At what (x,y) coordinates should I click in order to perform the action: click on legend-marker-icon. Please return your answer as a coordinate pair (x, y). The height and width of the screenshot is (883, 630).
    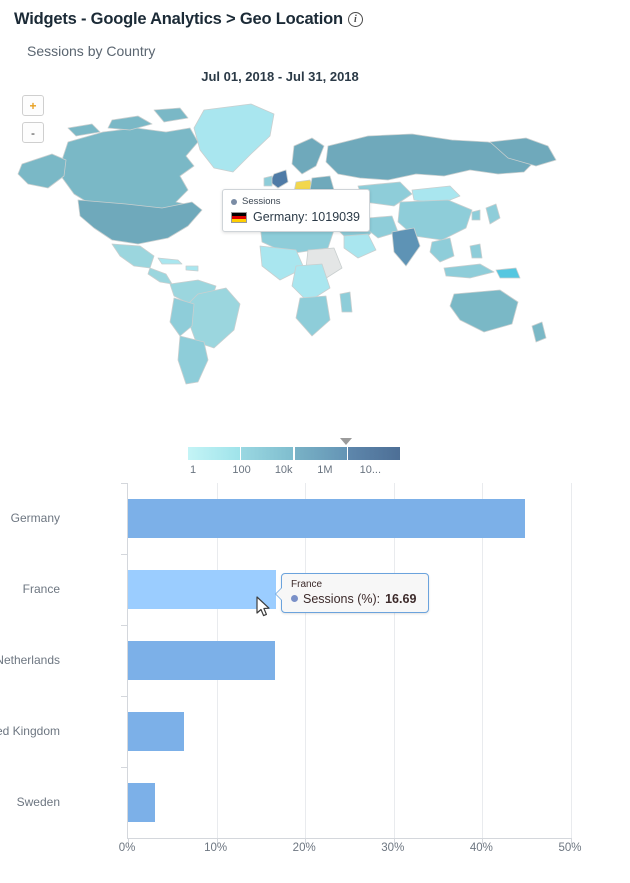
    Looking at the image, I should click on (346, 441).